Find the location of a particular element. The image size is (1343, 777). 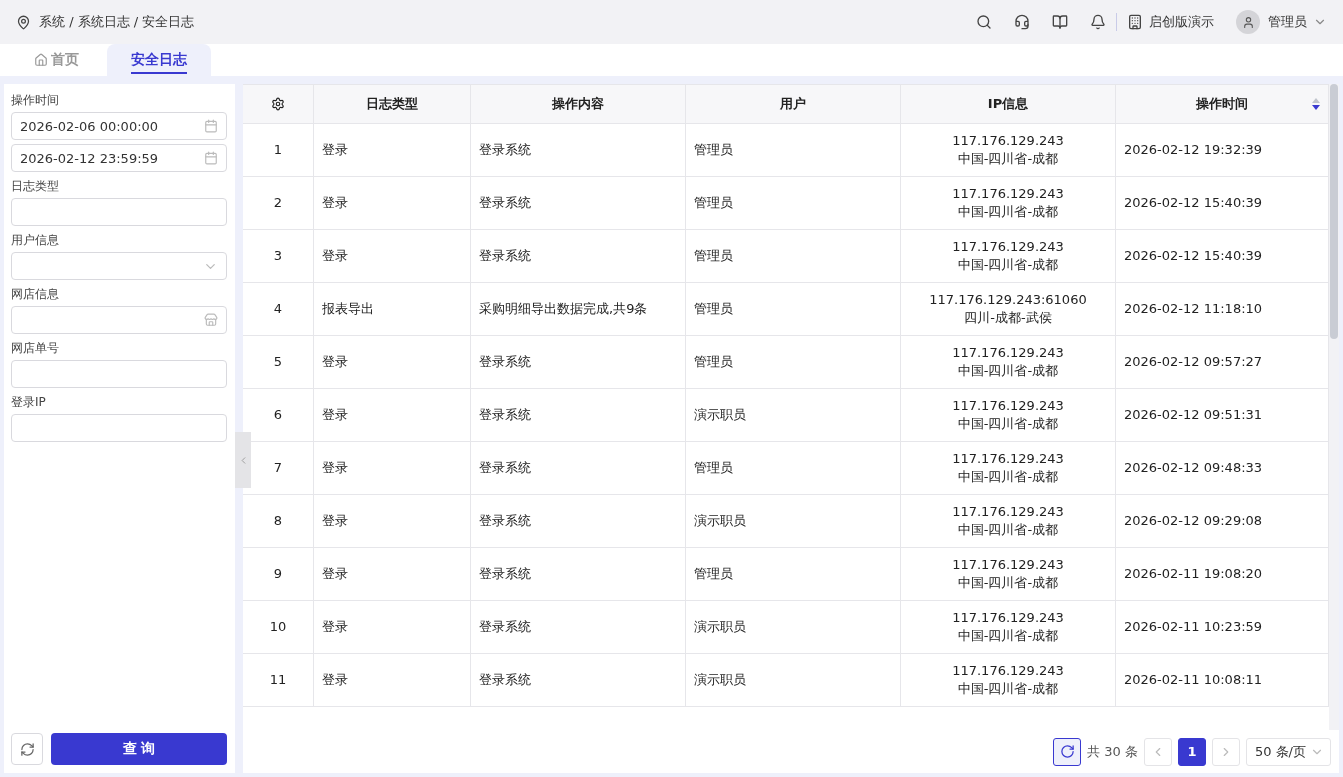

table-cell: 3 is located at coordinates (278, 256).